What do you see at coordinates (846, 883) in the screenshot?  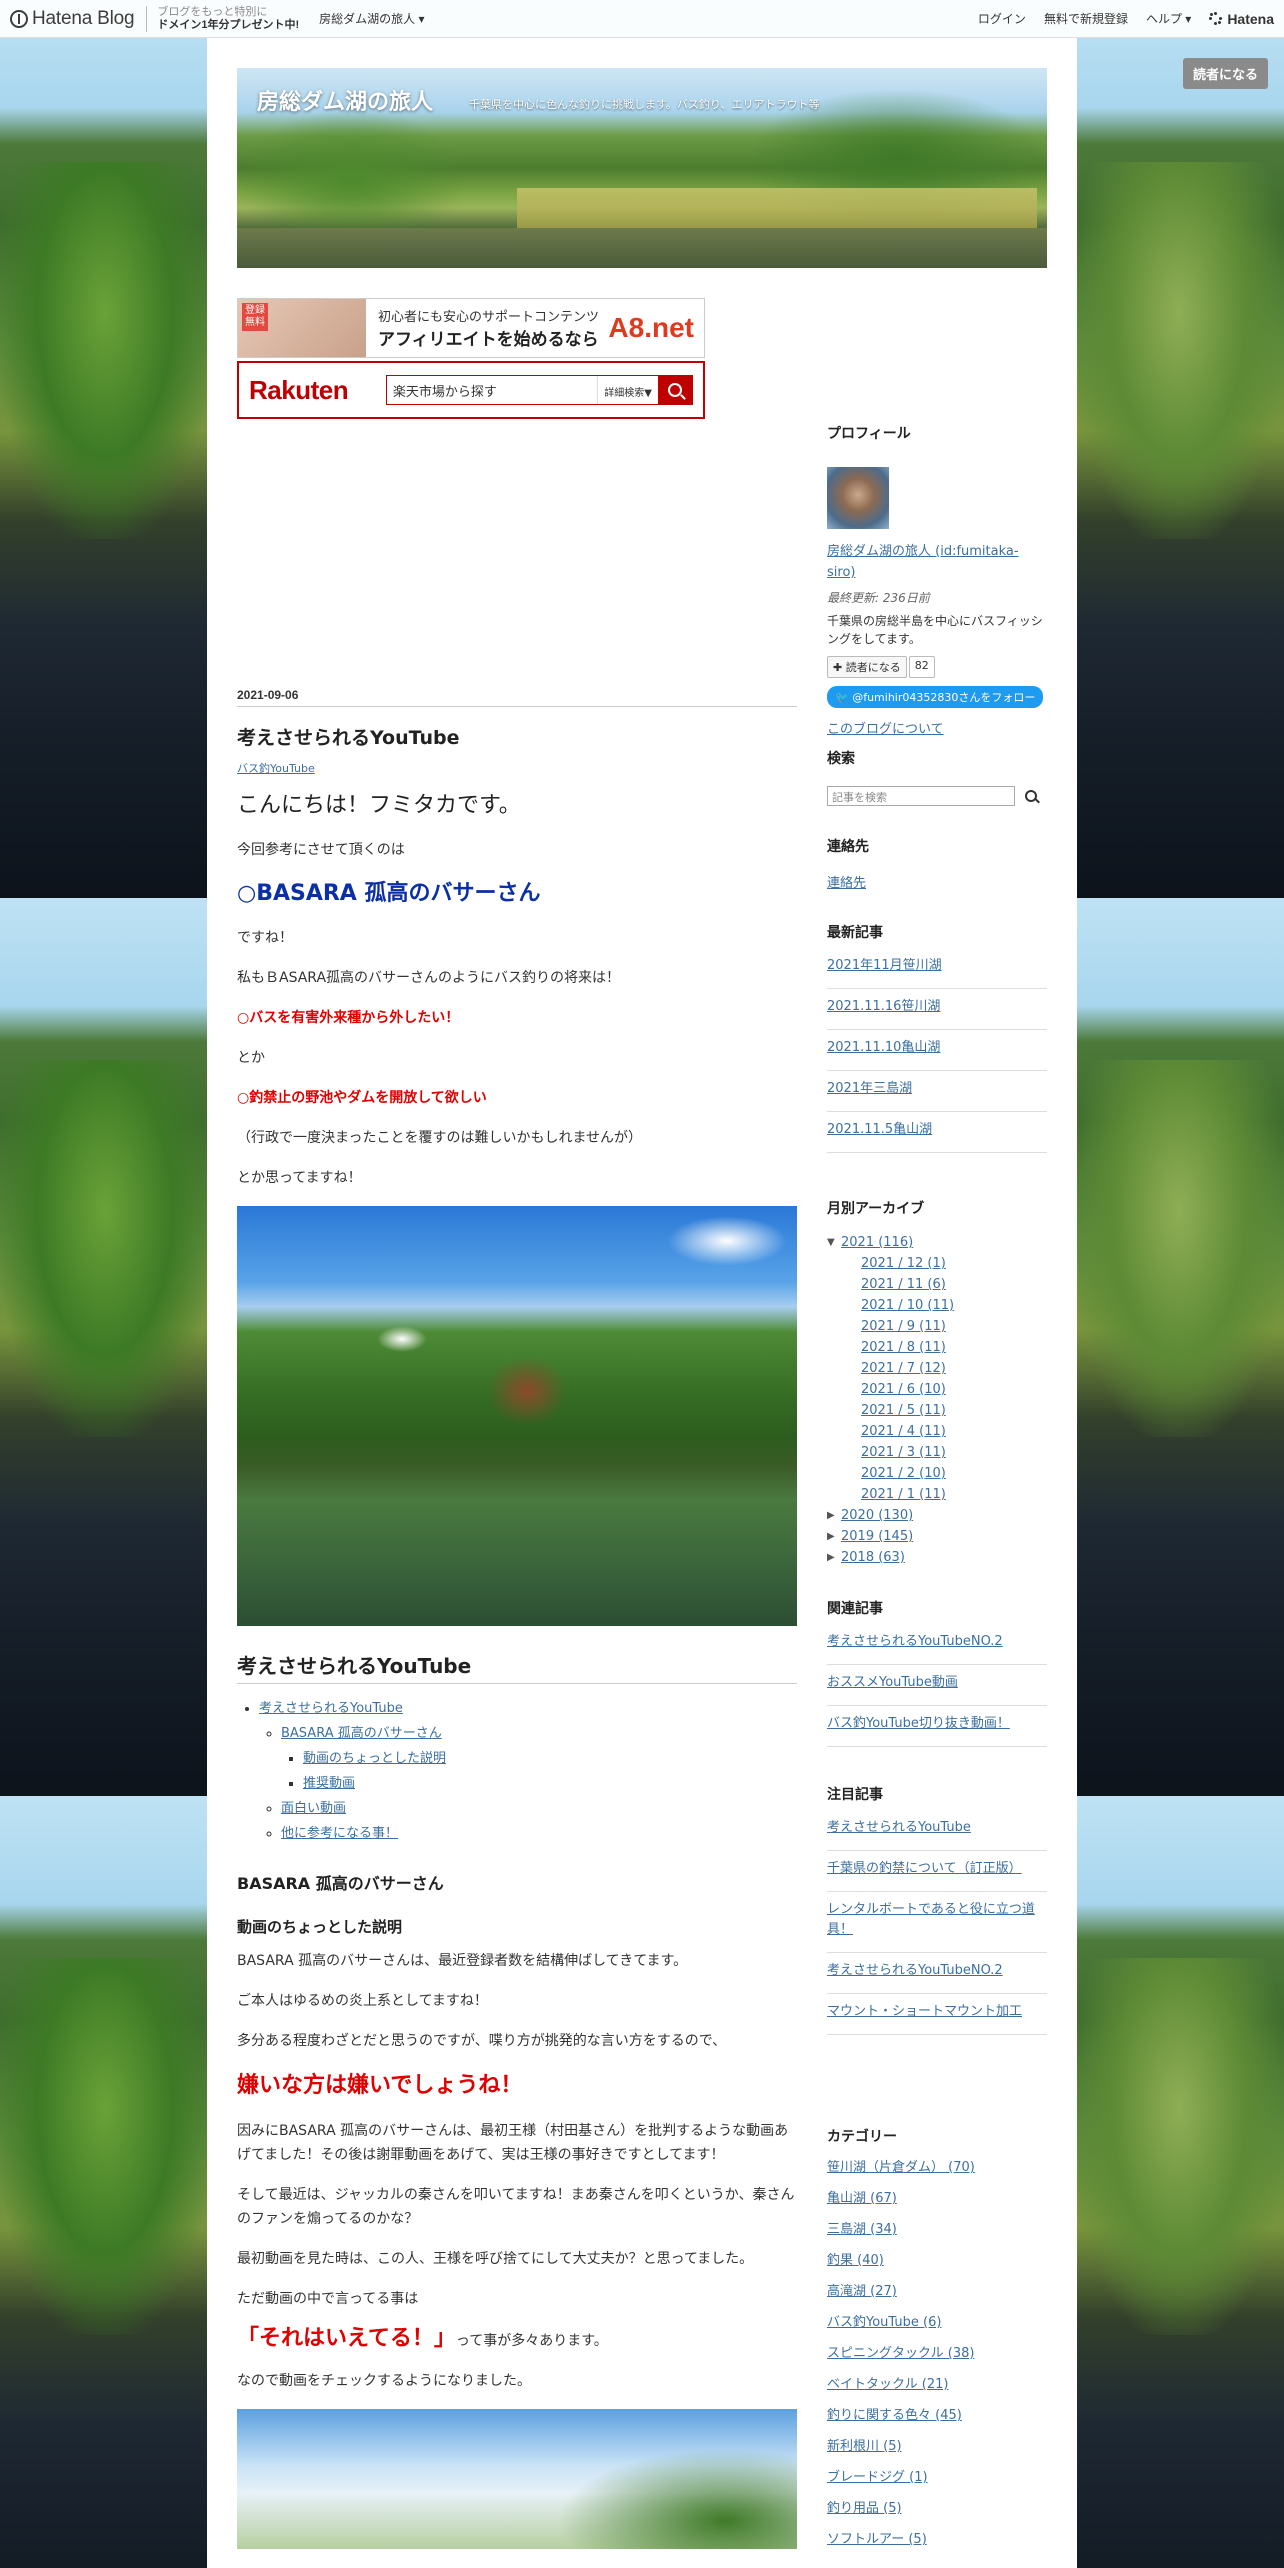 I see `contact-link: 連絡先` at bounding box center [846, 883].